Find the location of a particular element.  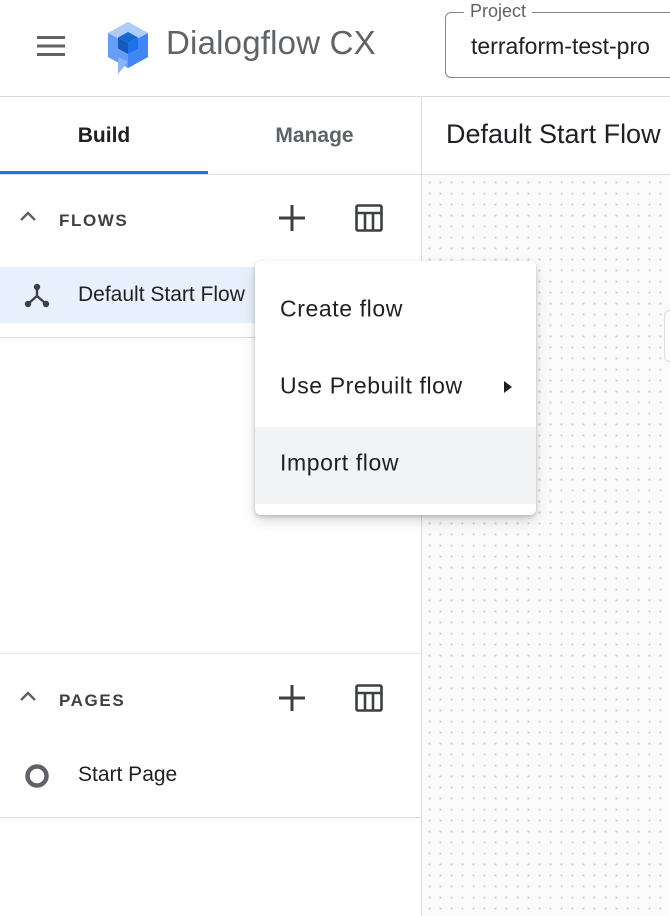

page-list-item: Start Page is located at coordinates (210, 775).